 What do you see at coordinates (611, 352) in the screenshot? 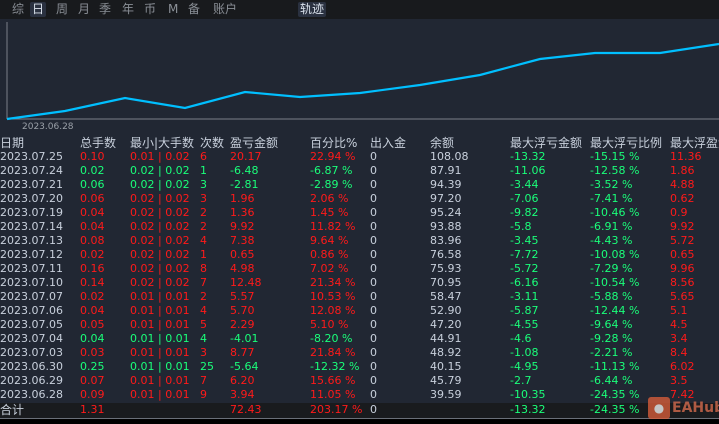
I see `cell: -2.21 %` at bounding box center [611, 352].